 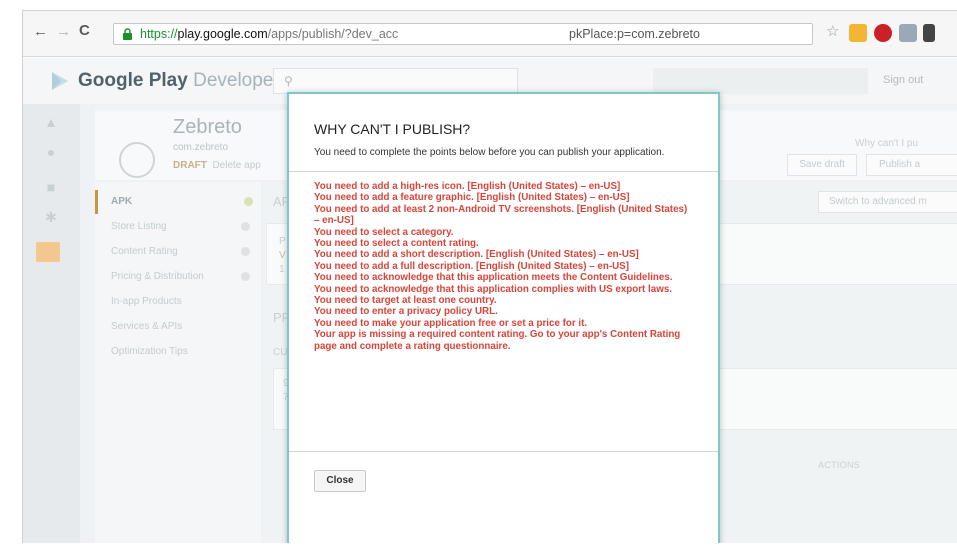 What do you see at coordinates (190, 165) in the screenshot?
I see `draft-status-badge: DRAFT` at bounding box center [190, 165].